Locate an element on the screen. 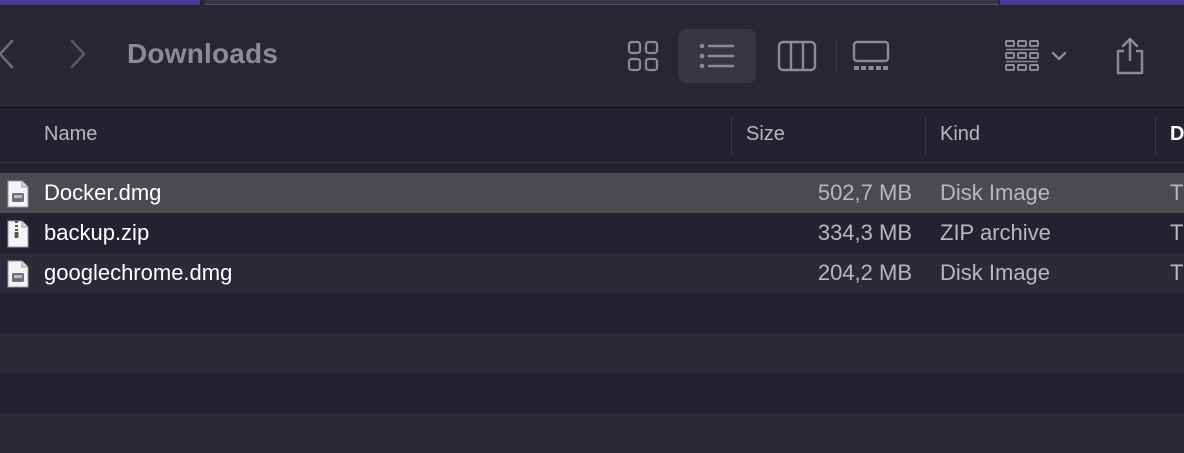 The image size is (1184, 453). column-header-kind: Kind is located at coordinates (960, 134).